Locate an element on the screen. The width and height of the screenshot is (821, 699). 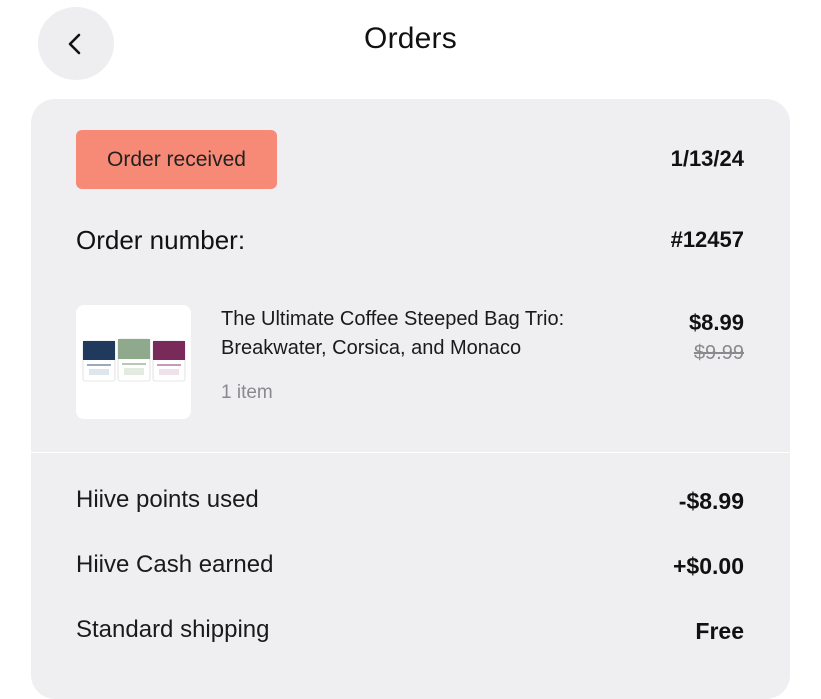
cash-earned-label: Hiive Cash earned is located at coordinates (175, 564).